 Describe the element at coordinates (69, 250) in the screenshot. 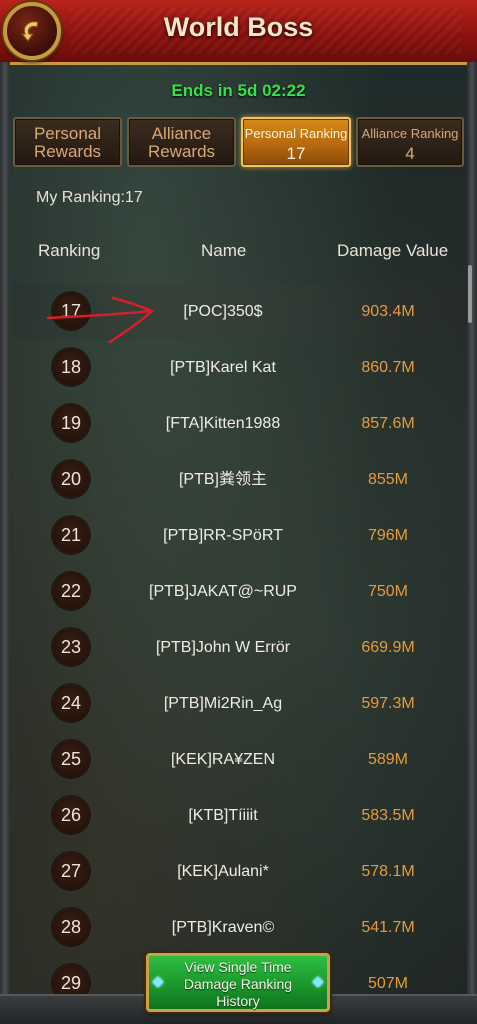

I see `column-header-ranking: Ranking` at that location.